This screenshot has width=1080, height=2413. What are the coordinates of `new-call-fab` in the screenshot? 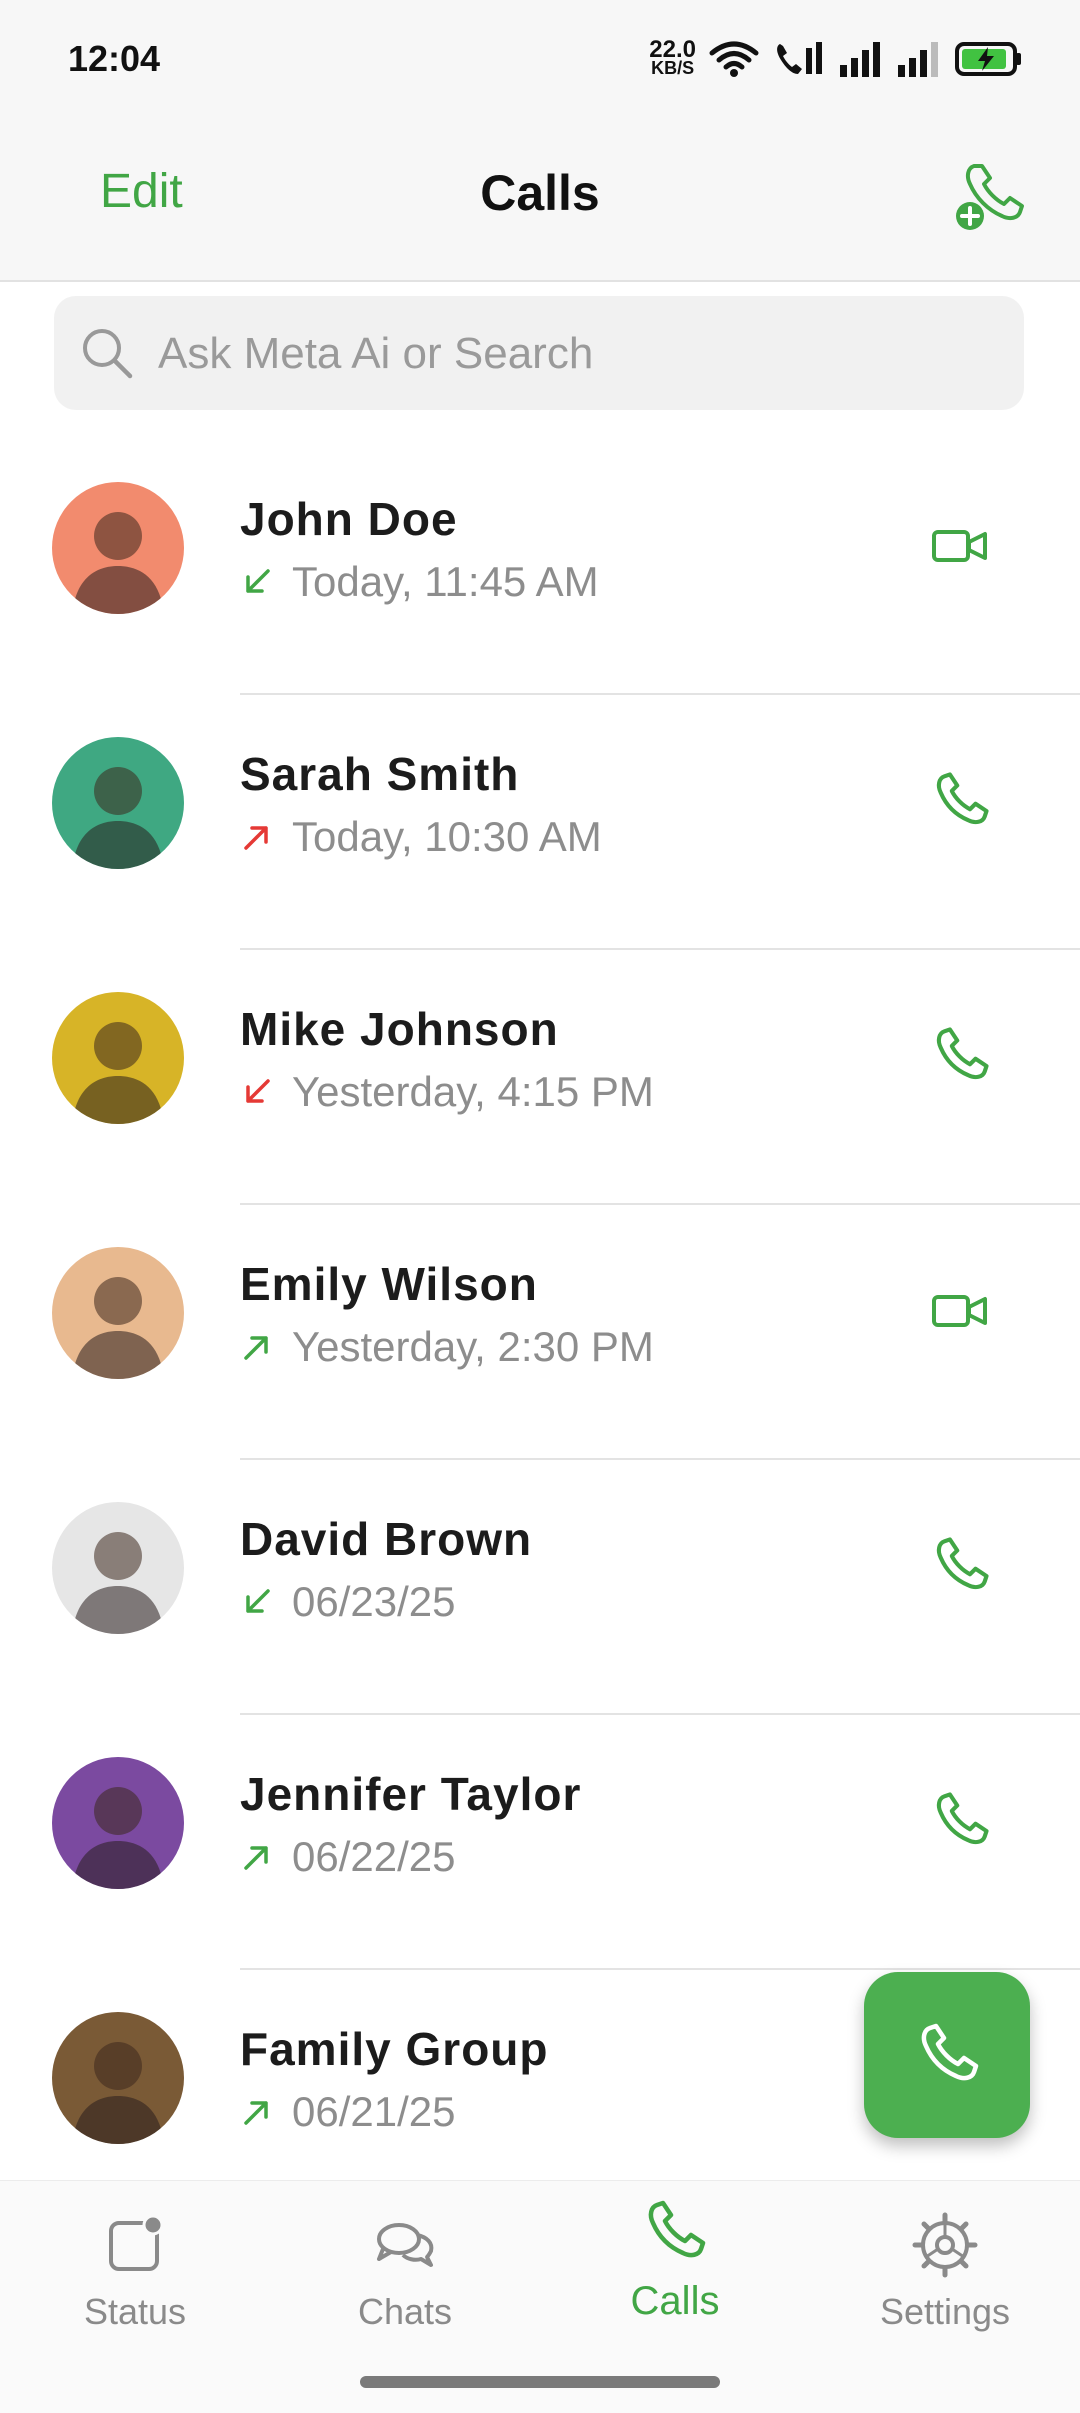 It's located at (947, 2055).